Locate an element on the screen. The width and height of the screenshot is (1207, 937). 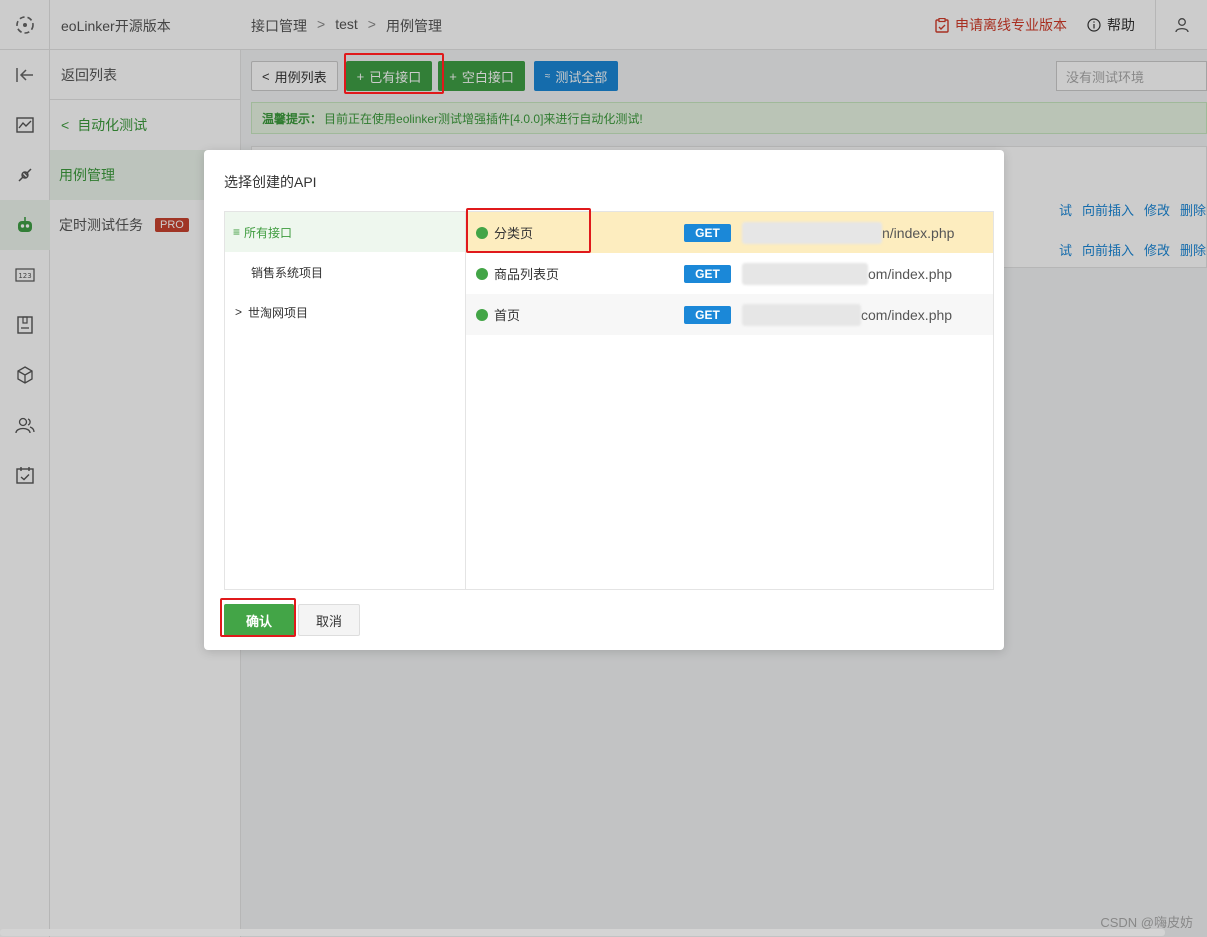
api-url: n/index.php is located at coordinates (918, 232).